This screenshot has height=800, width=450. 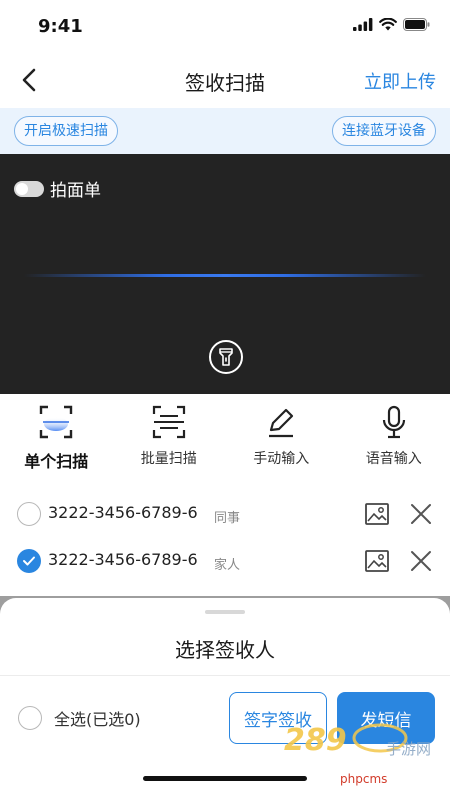 I want to click on list-item: 3222-3456-6789-6 家人, so click(x=225, y=561).